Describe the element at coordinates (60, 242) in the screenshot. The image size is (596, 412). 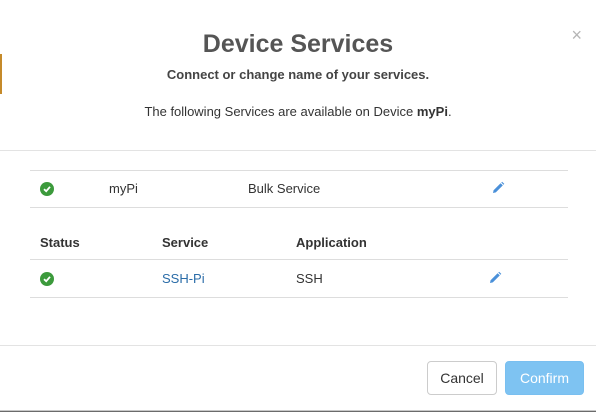
I see `header-status: Status` at that location.